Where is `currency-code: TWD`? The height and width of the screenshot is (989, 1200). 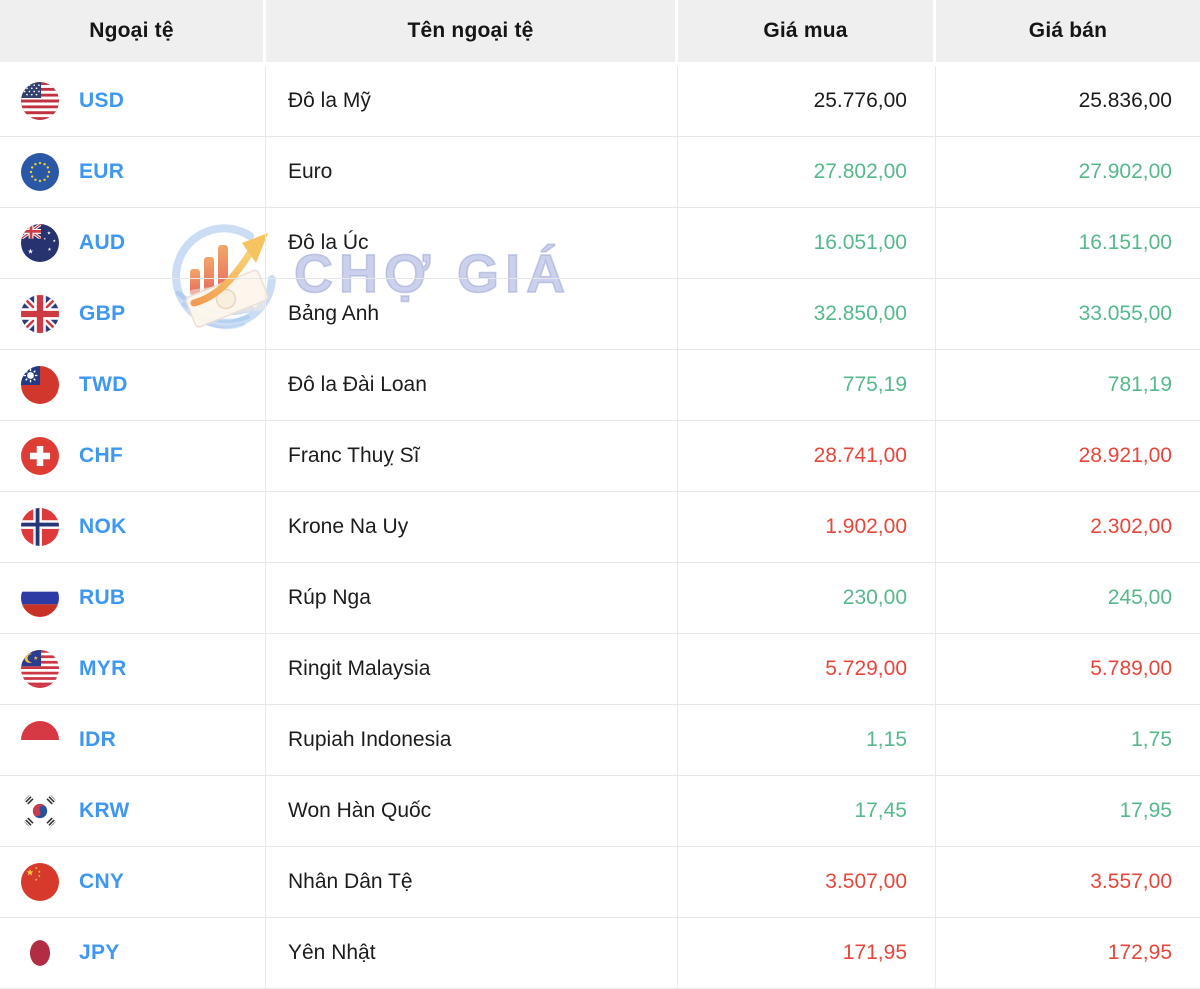
currency-code: TWD is located at coordinates (103, 385).